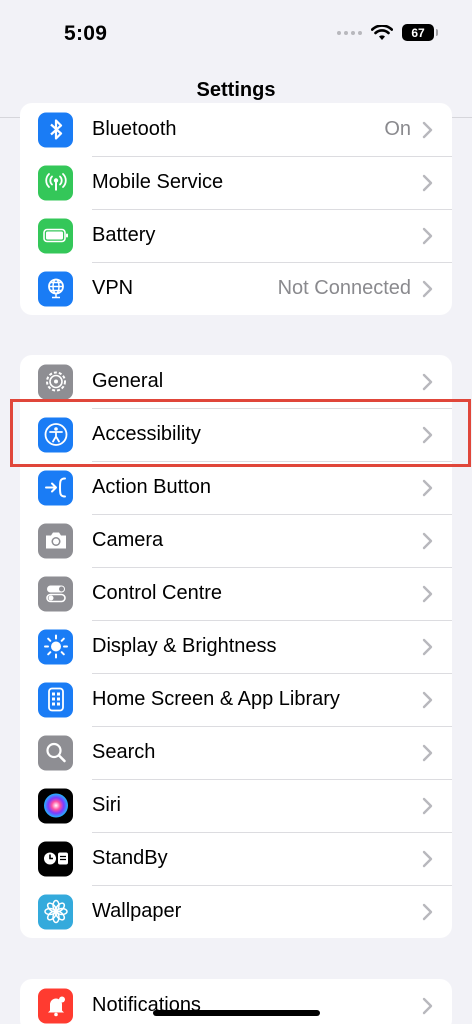 This screenshot has height=1024, width=472. What do you see at coordinates (236, 1013) in the screenshot?
I see `home-indicator` at bounding box center [236, 1013].